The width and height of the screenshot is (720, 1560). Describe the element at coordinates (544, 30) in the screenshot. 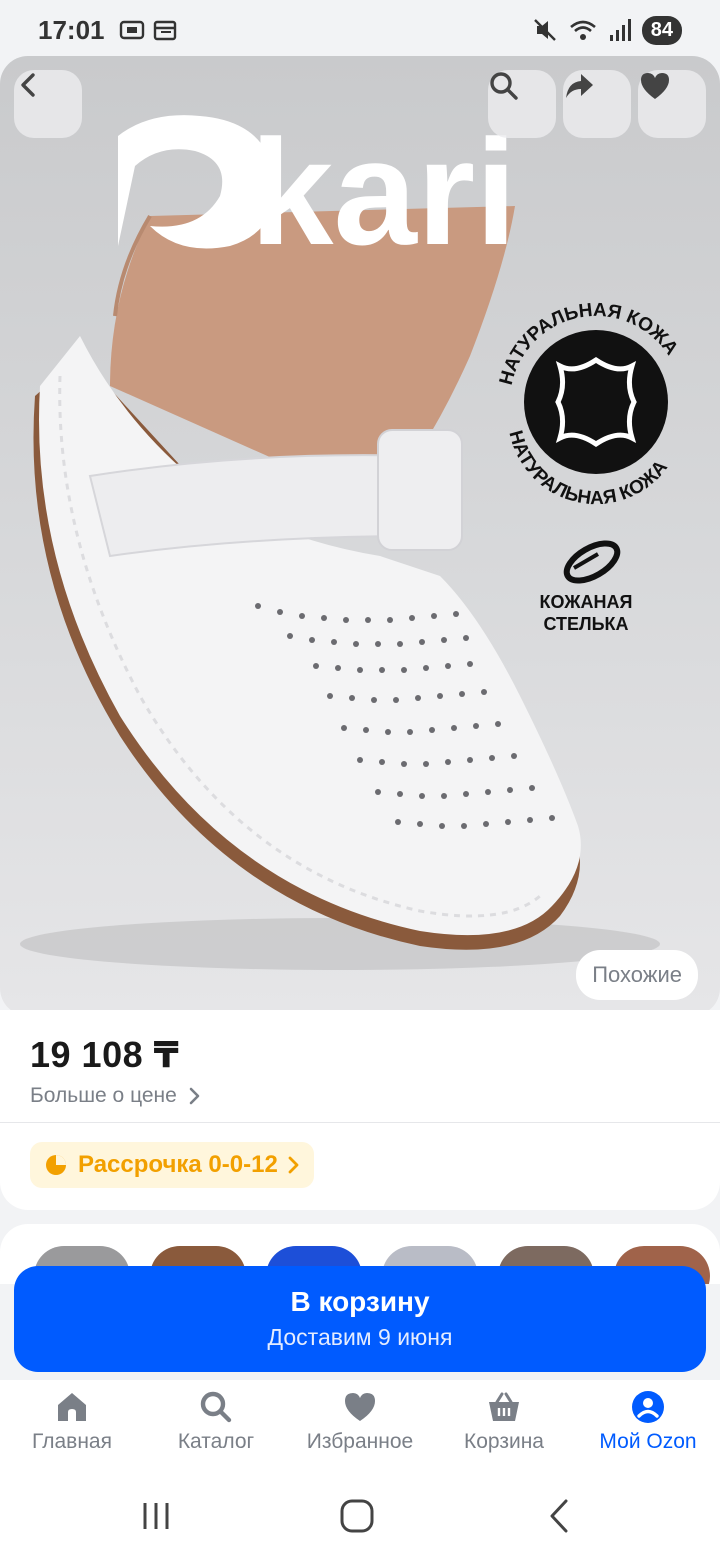

I see `mute-icon` at that location.